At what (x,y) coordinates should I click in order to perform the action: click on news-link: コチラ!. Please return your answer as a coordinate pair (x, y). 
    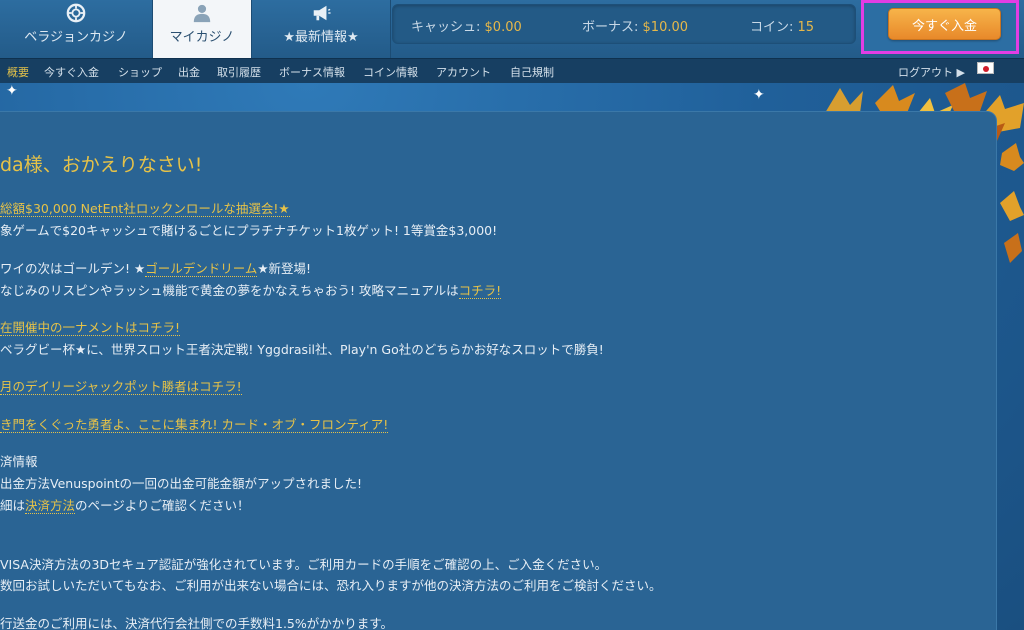
    Looking at the image, I should click on (480, 291).